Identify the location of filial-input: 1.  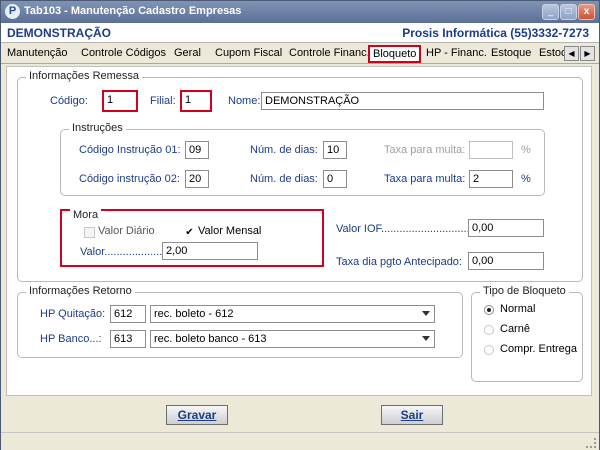
(196, 101).